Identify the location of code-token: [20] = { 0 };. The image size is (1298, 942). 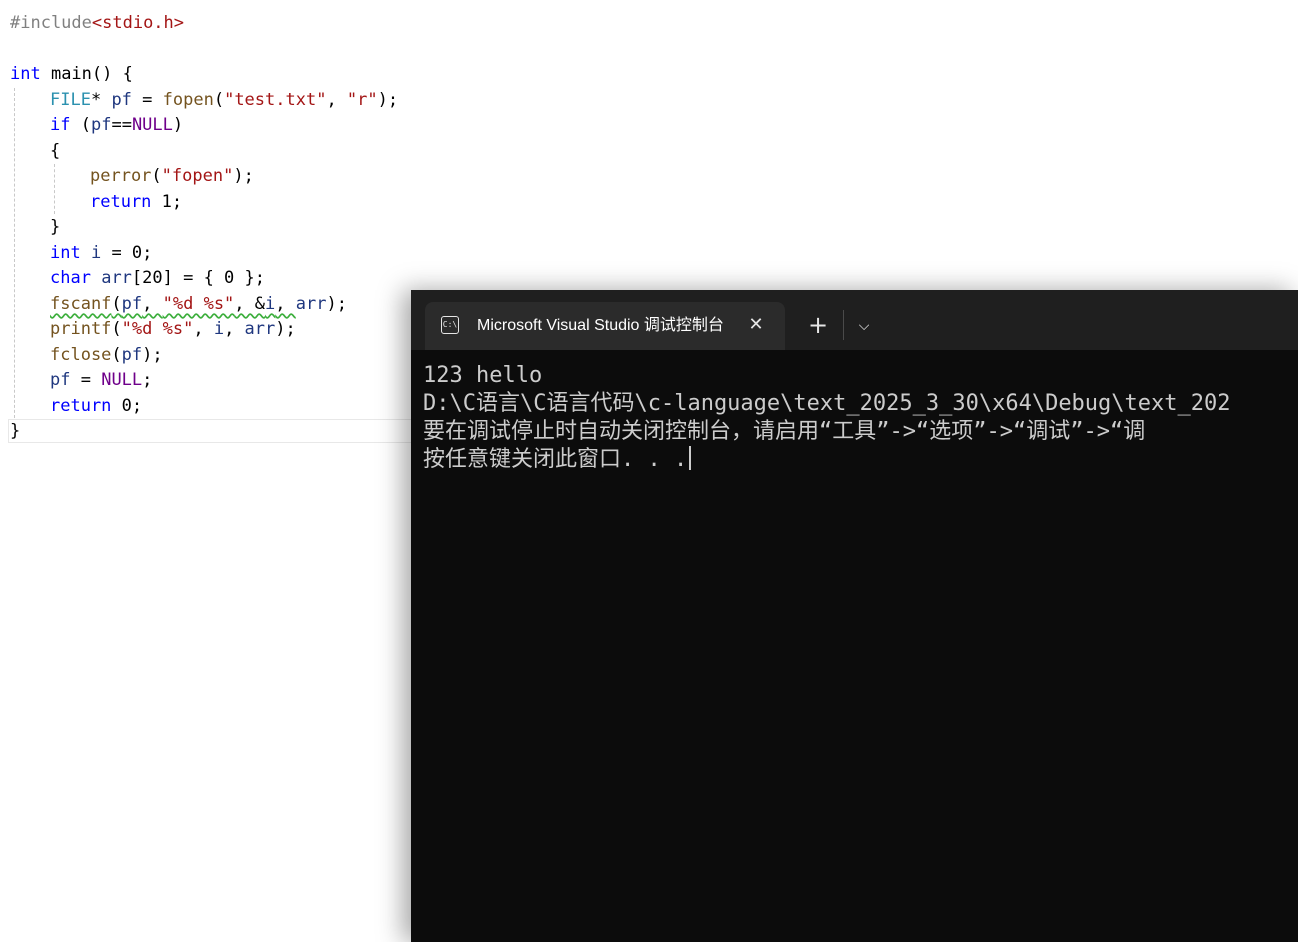
(198, 278).